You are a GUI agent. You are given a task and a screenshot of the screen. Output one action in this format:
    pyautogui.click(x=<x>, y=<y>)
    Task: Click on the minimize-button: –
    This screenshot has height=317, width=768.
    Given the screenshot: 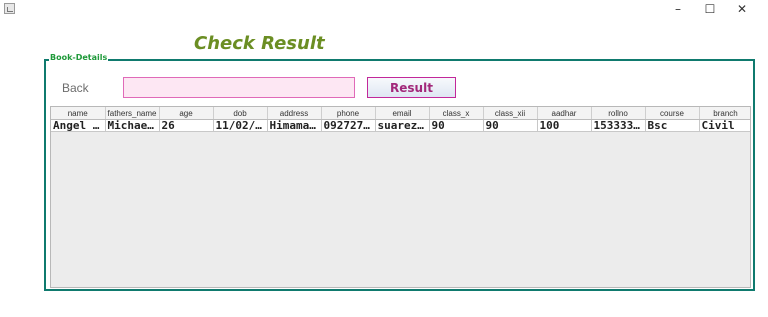 What is the action you would take?
    pyautogui.click(x=678, y=9)
    